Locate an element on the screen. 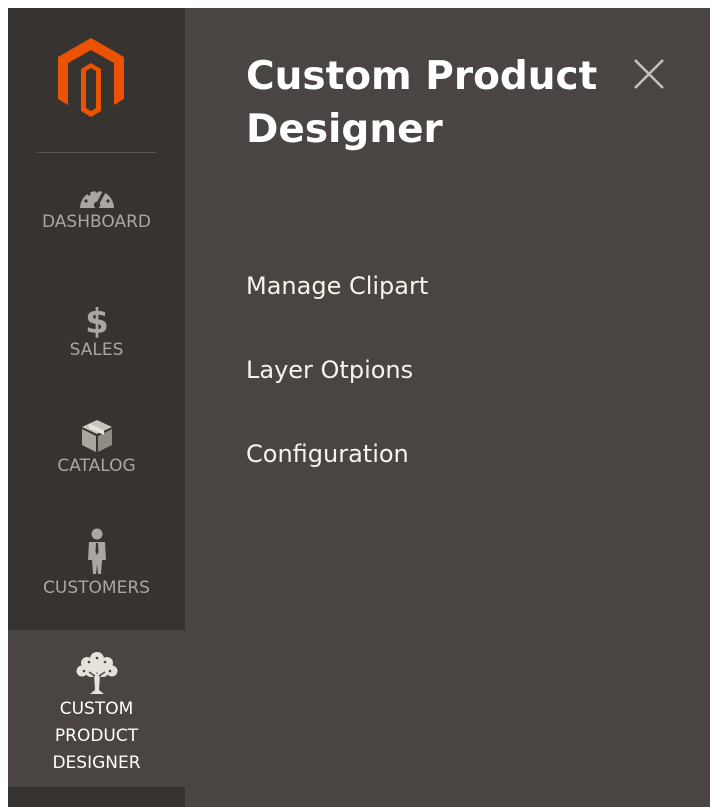 This screenshot has width=710, height=807. sidebar-item-custom-product-designer: CUSTOM PRODUCT DESIGNER is located at coordinates (96, 708).